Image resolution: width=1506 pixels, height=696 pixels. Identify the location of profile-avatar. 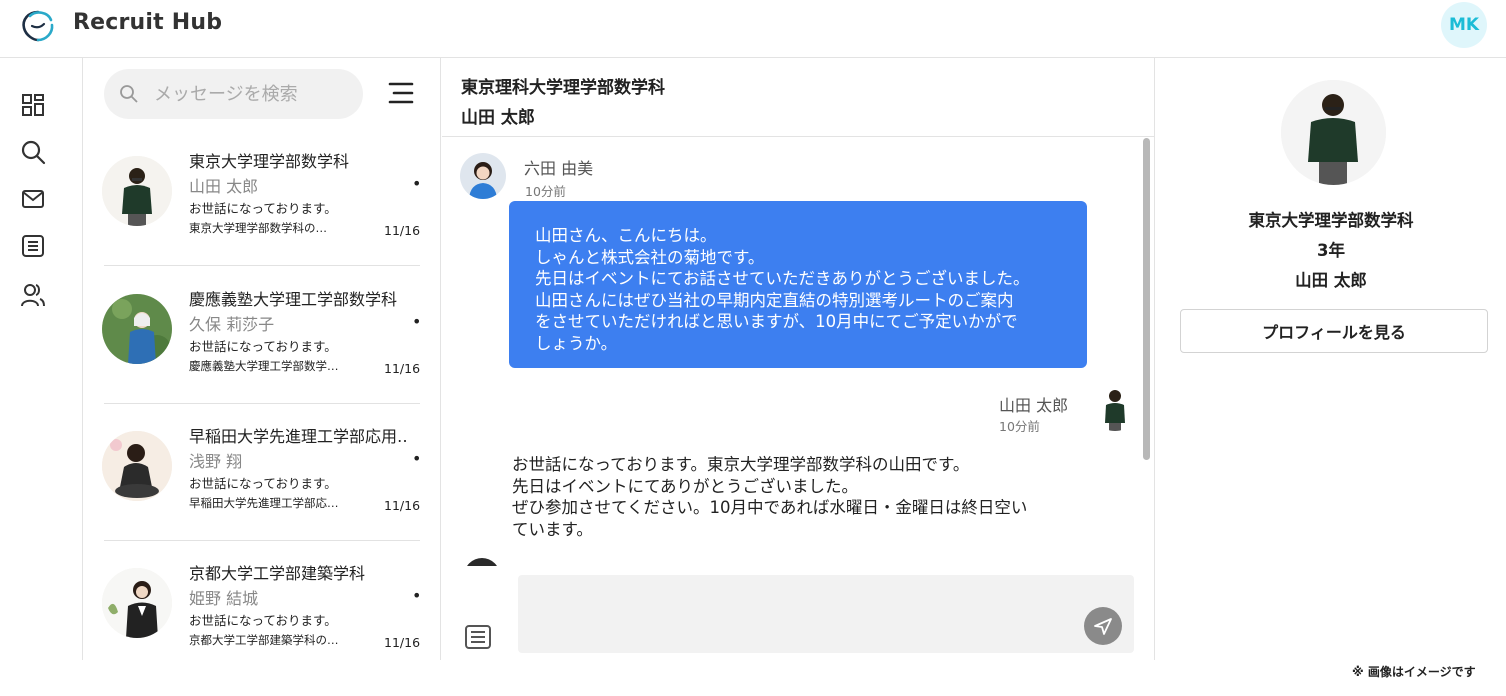
(1333, 132).